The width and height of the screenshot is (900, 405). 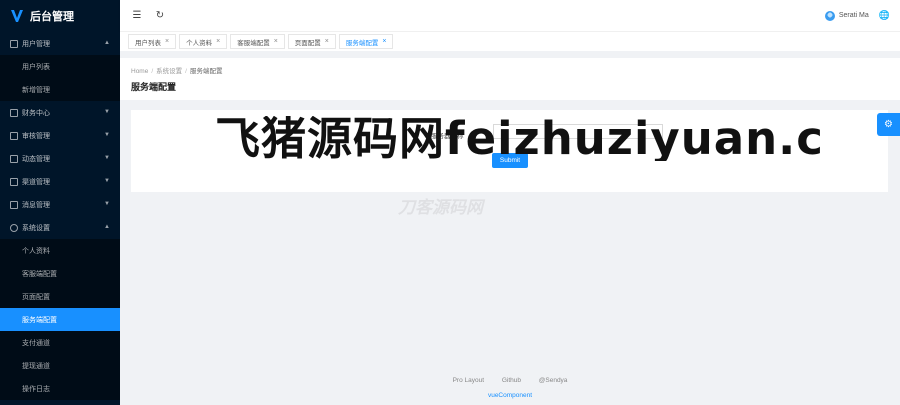 I want to click on breadcrumb: Home / 系统设置 / 服务端配置, so click(x=176, y=70).